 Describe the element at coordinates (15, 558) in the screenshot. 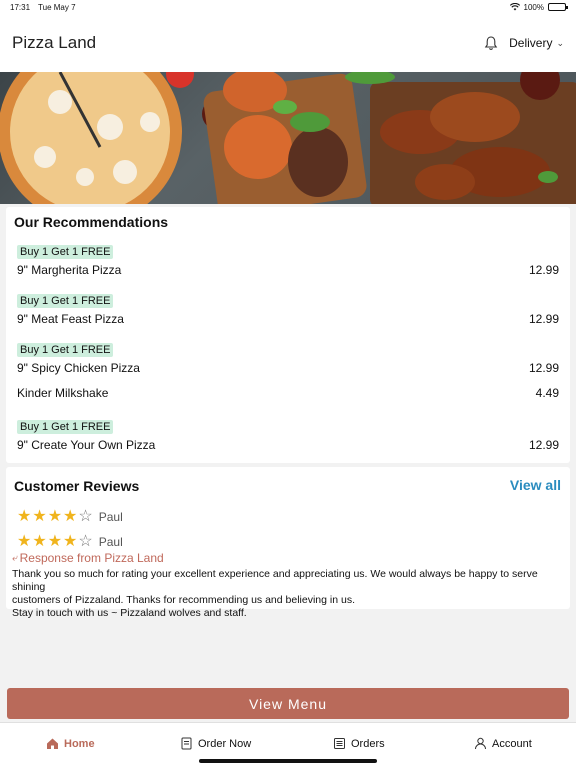

I see `reply-icon: ⤶` at that location.